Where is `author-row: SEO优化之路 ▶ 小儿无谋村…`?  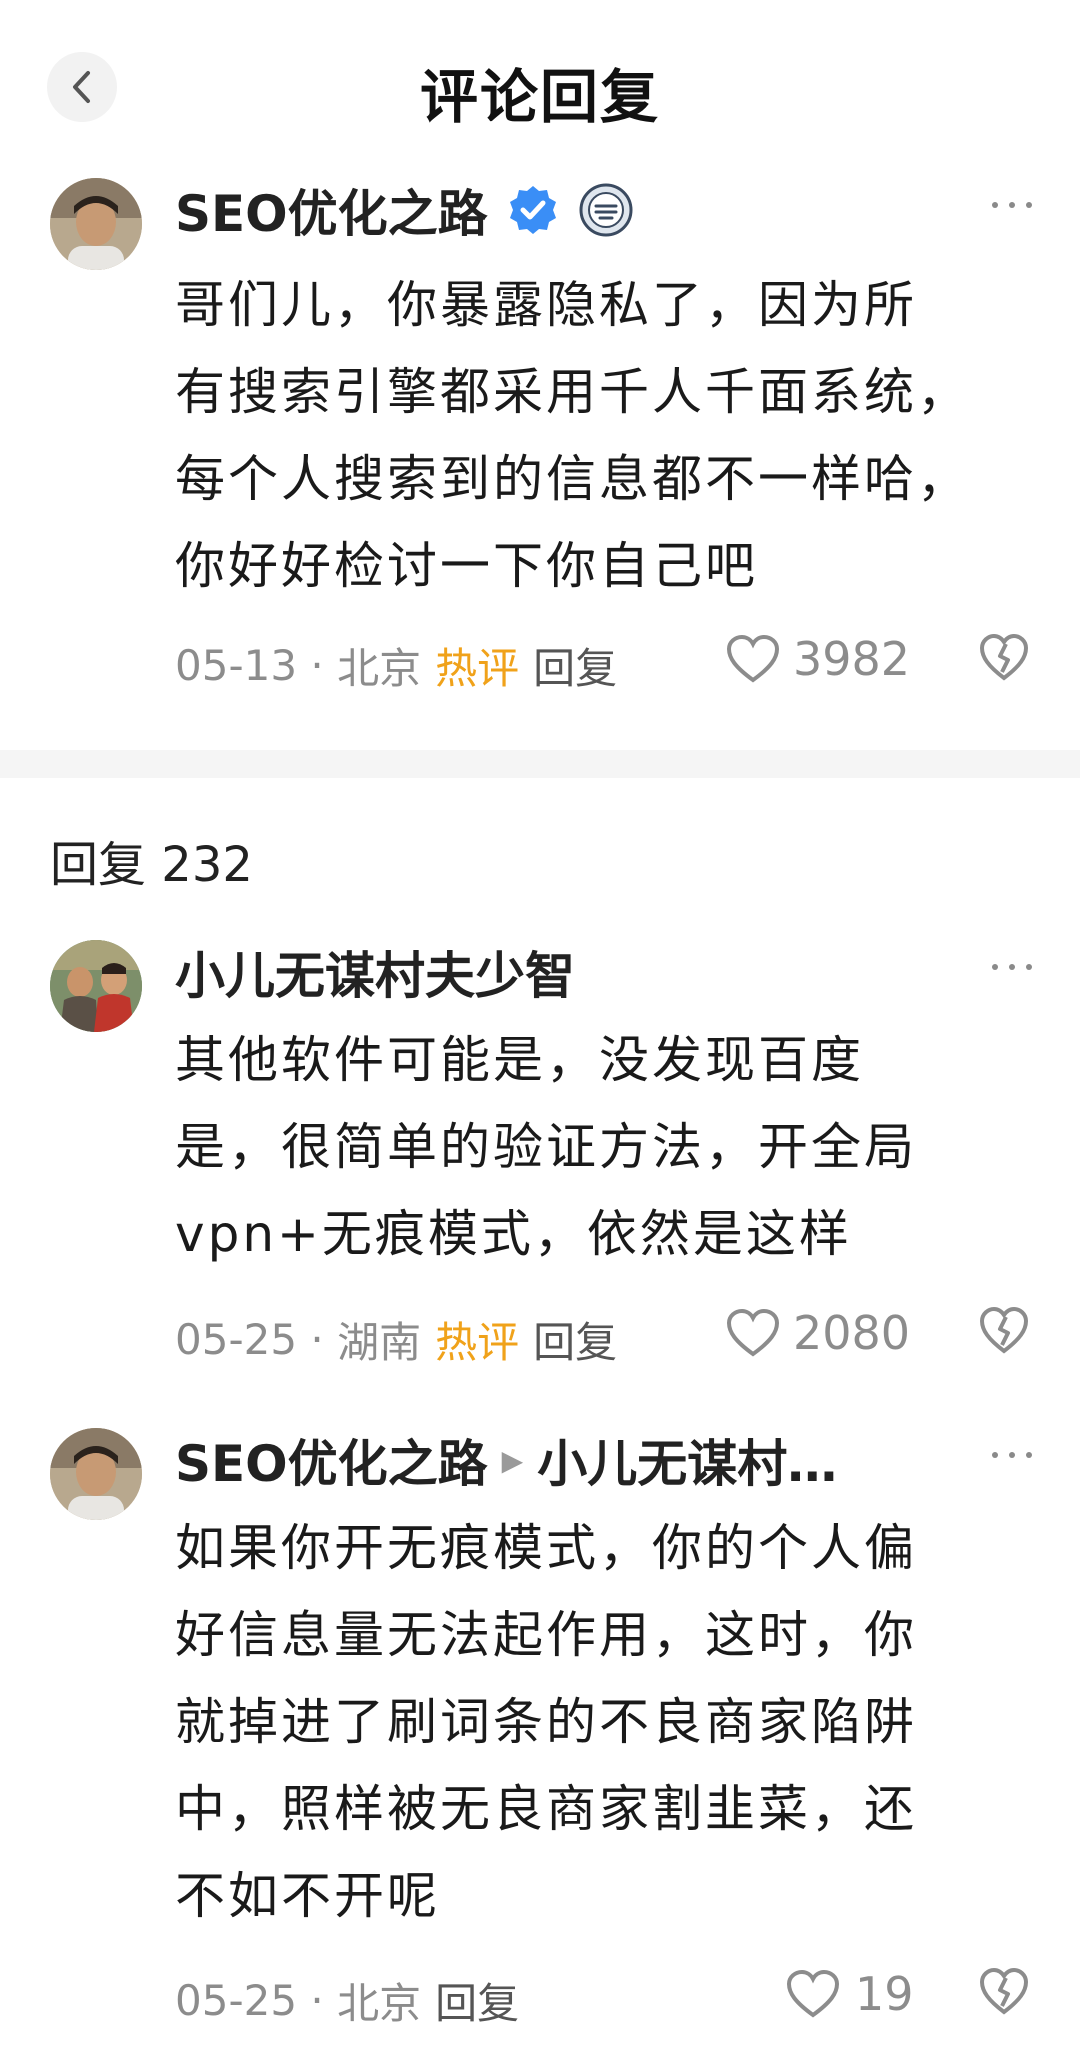
author-row: SEO优化之路 ▶ 小儿无谋村… is located at coordinates (572, 1460).